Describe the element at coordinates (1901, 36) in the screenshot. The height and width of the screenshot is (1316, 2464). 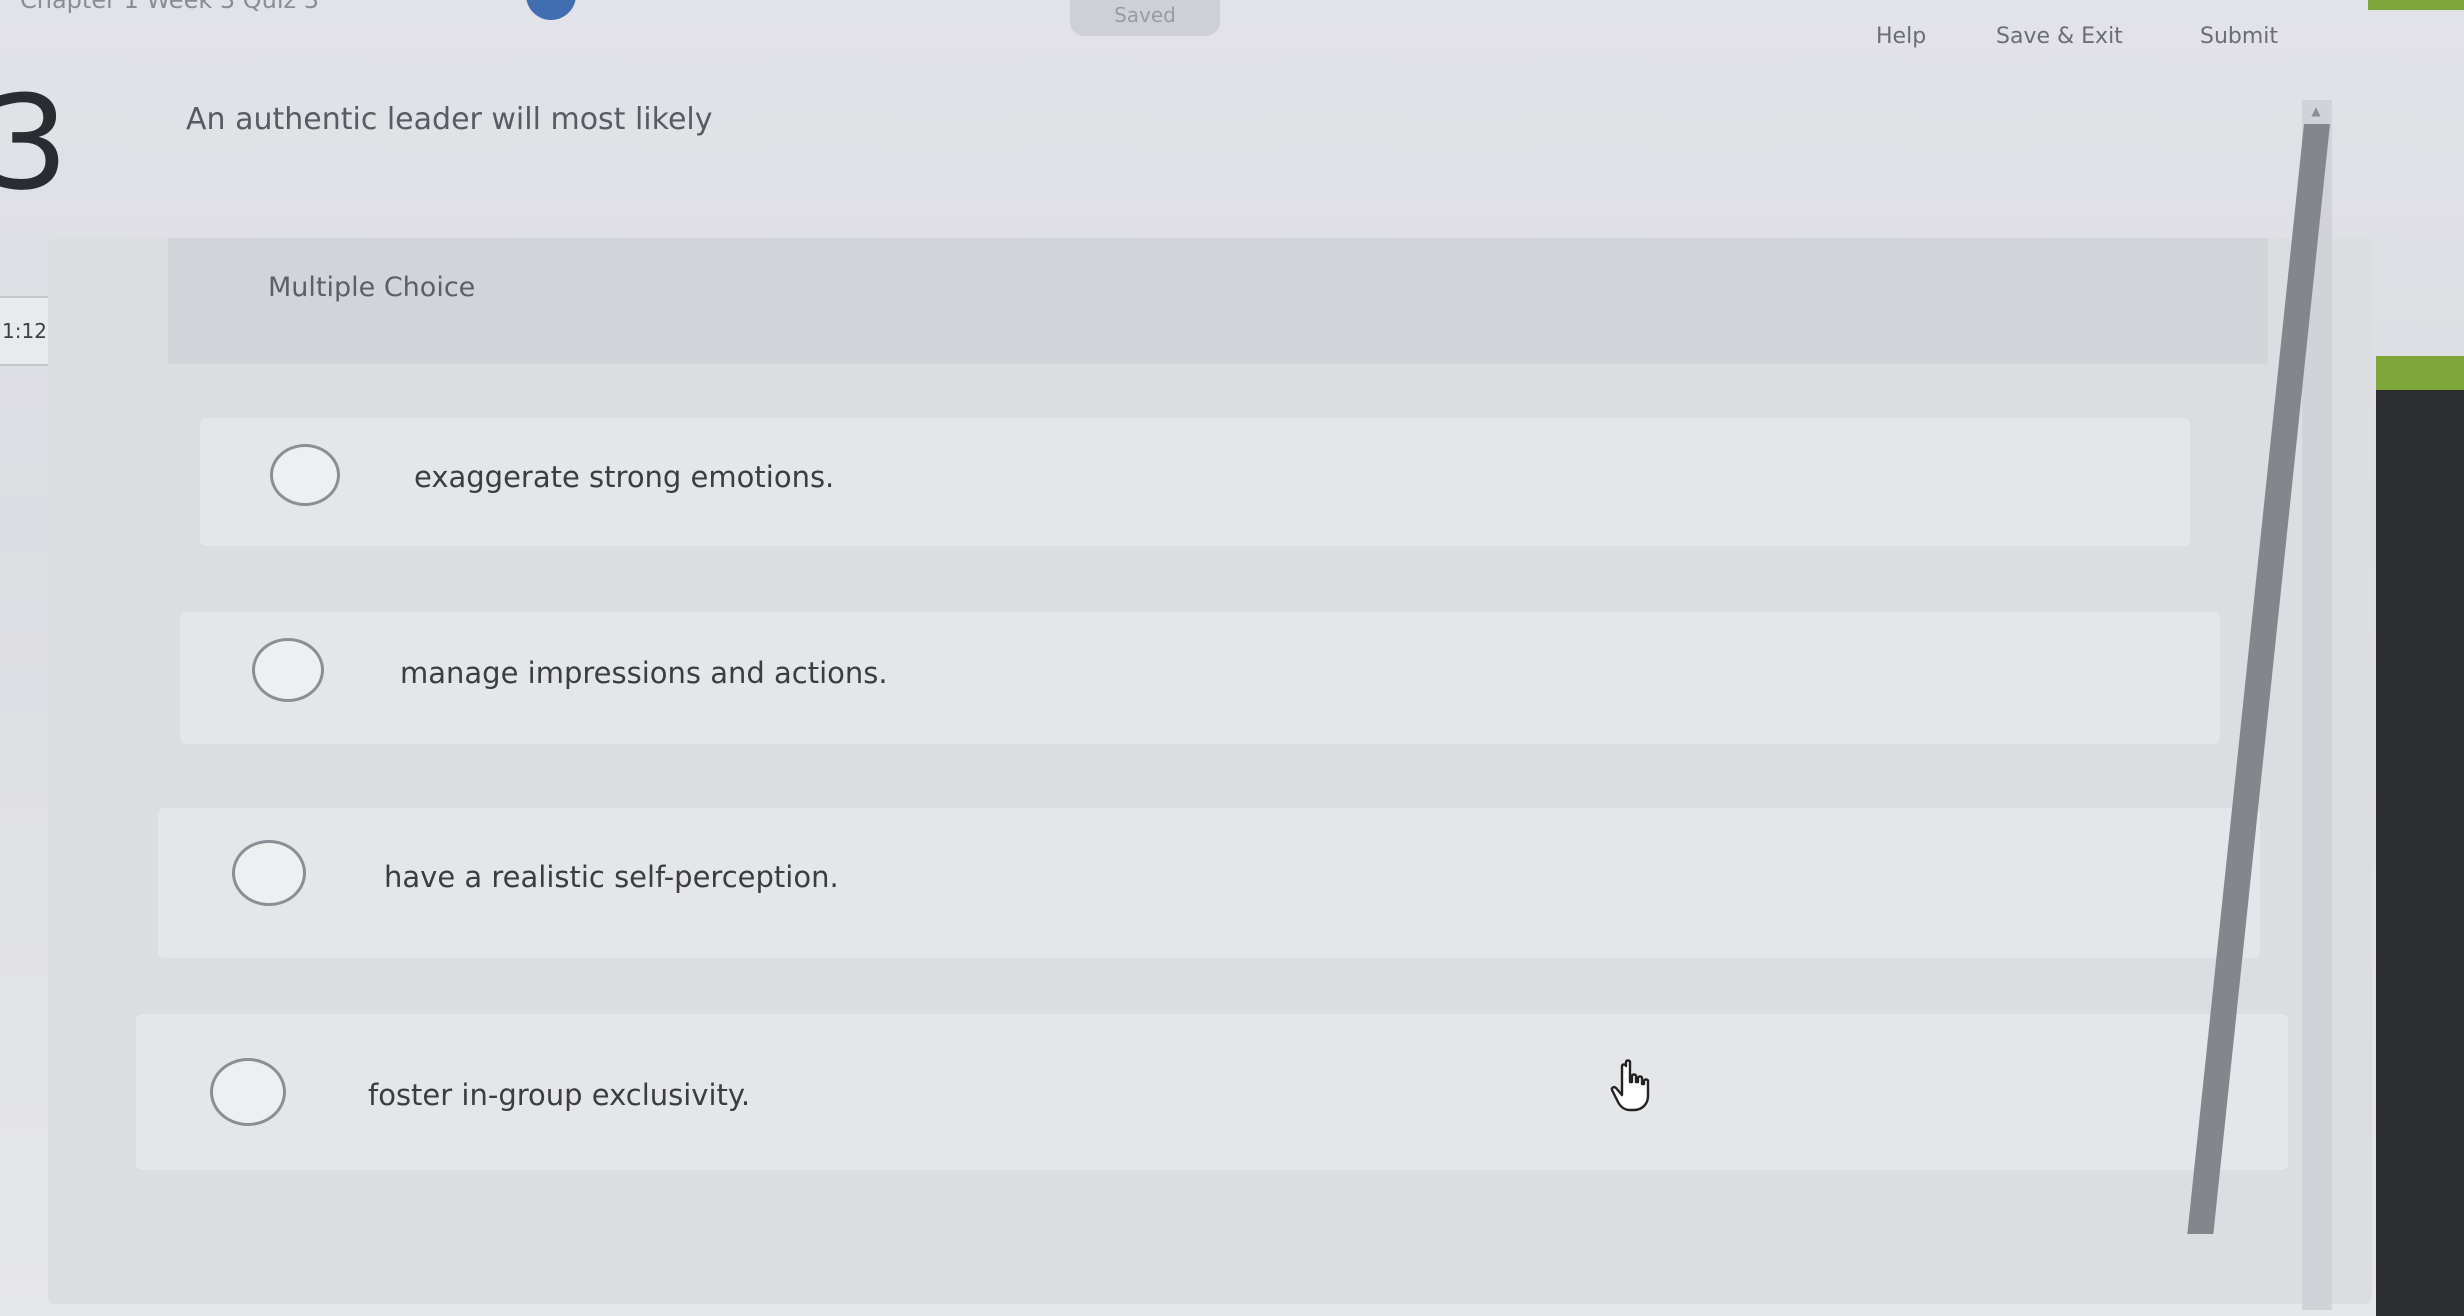
I see `help-link: Help` at that location.